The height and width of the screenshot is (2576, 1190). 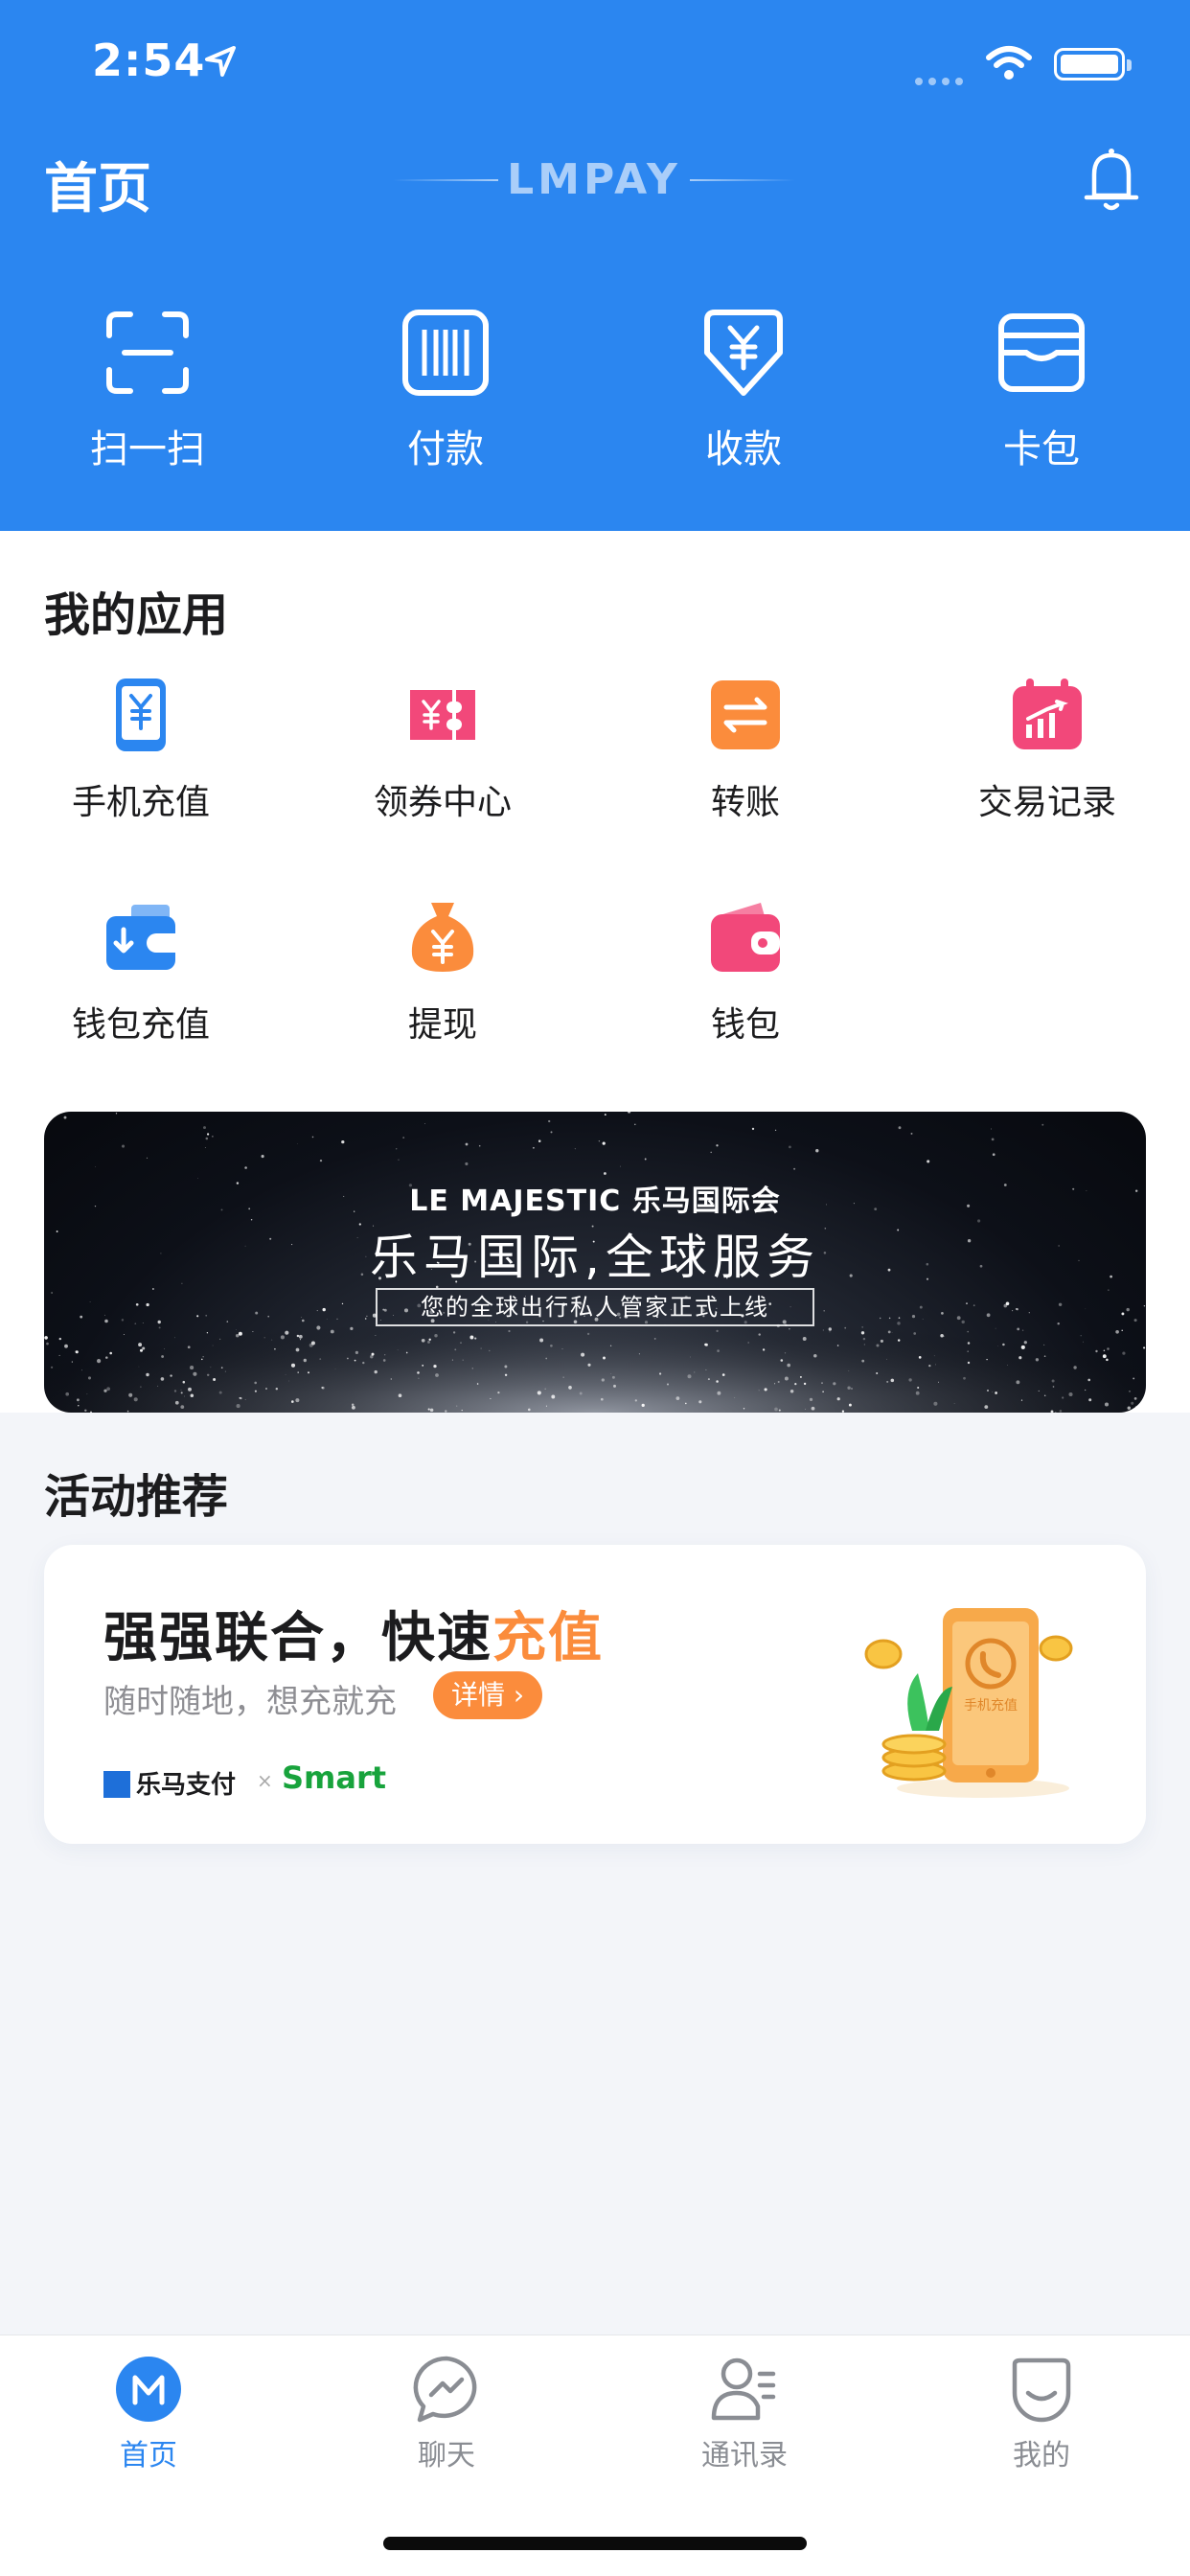 I want to click on activity-headline: 强强联合，快速充值, so click(x=354, y=1638).